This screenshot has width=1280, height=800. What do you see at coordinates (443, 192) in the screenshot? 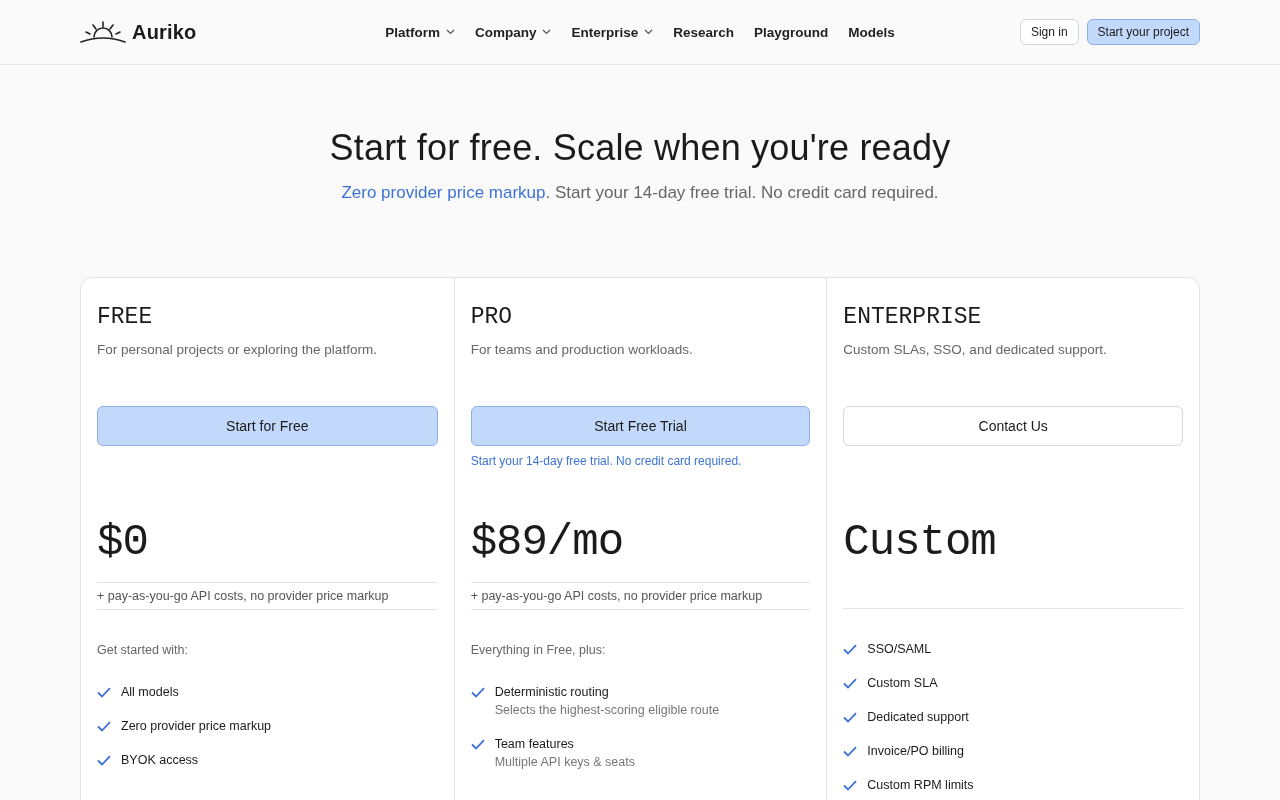
I see `markup-link: Zero provider price markup` at bounding box center [443, 192].